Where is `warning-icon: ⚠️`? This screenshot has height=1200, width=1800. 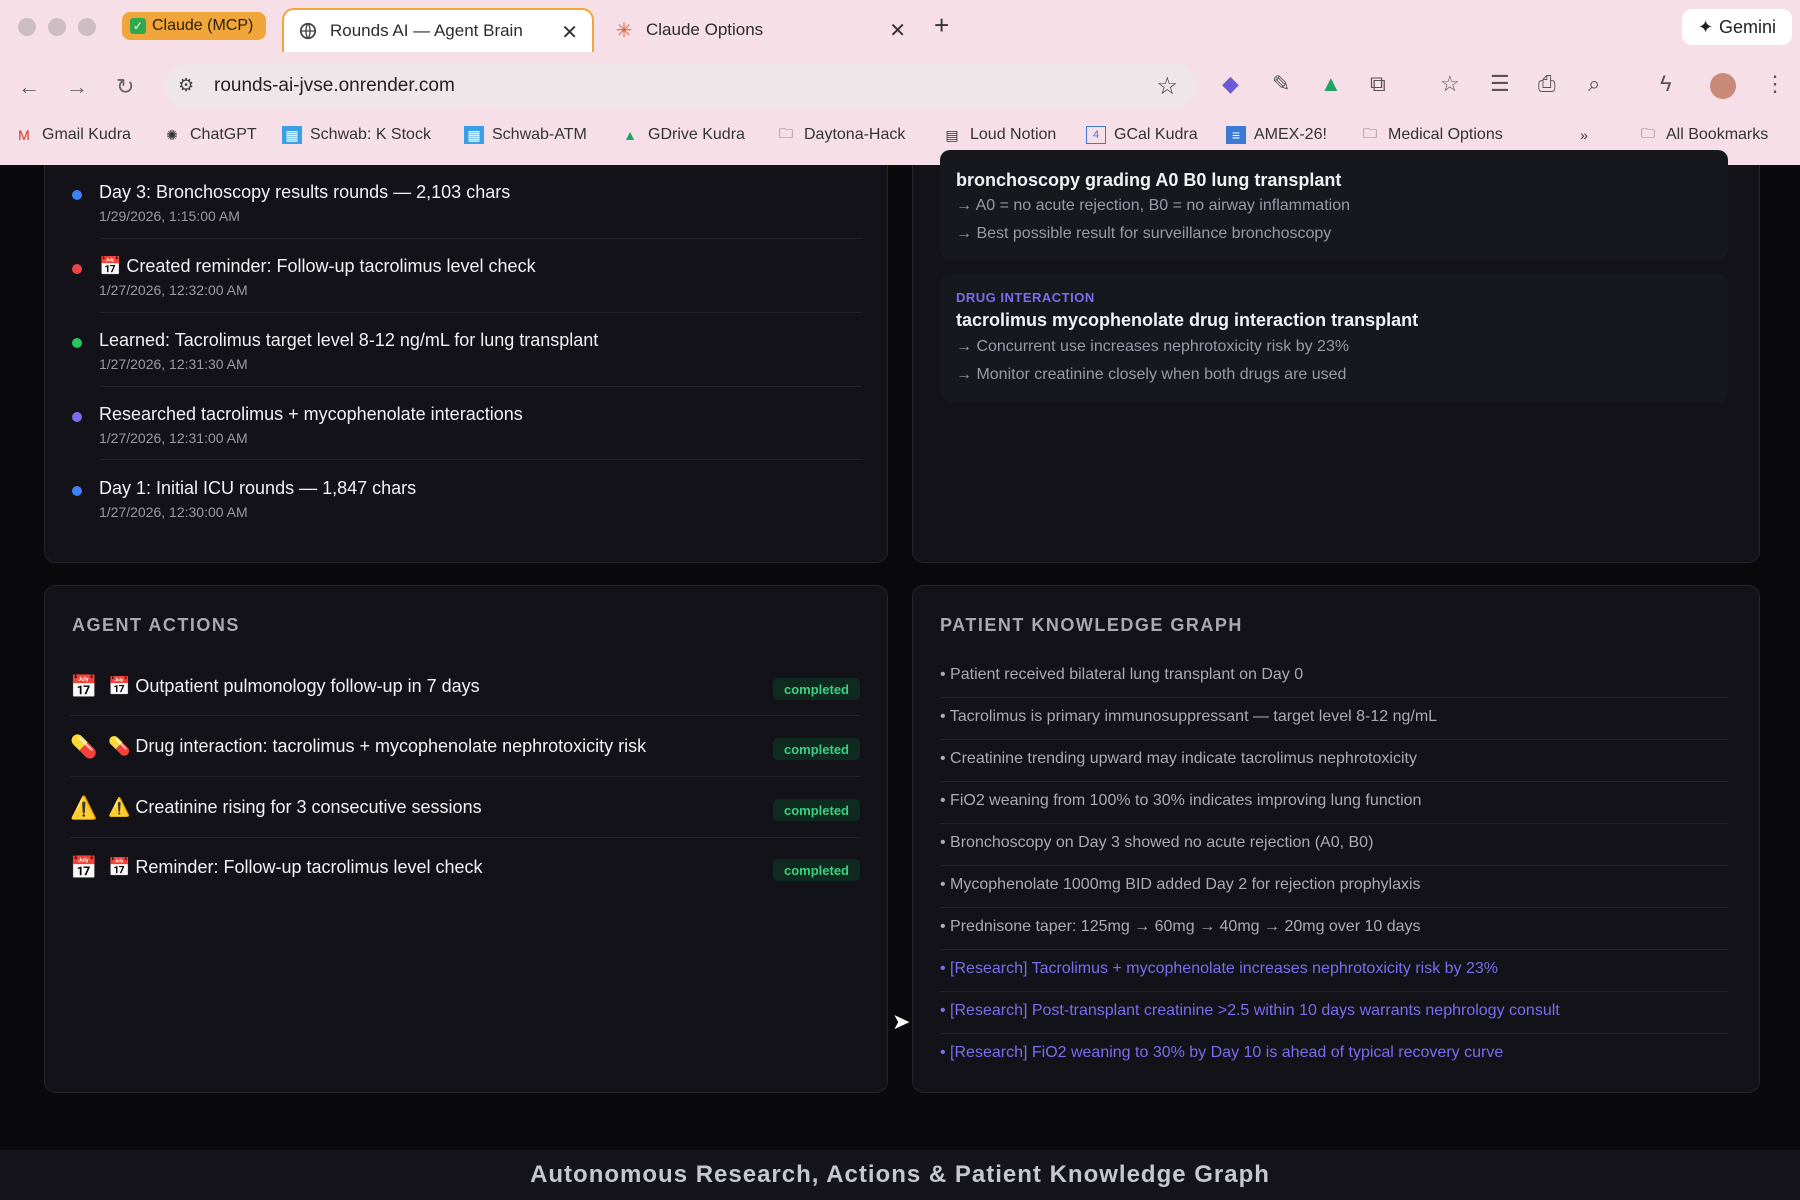
warning-icon: ⚠️ is located at coordinates (84, 807).